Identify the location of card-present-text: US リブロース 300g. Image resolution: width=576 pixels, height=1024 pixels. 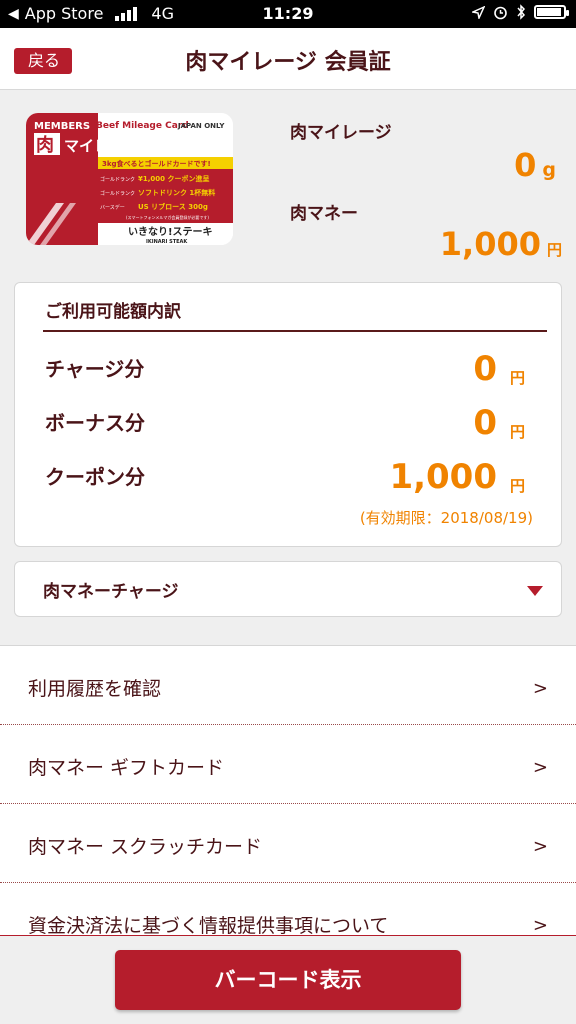
(173, 206).